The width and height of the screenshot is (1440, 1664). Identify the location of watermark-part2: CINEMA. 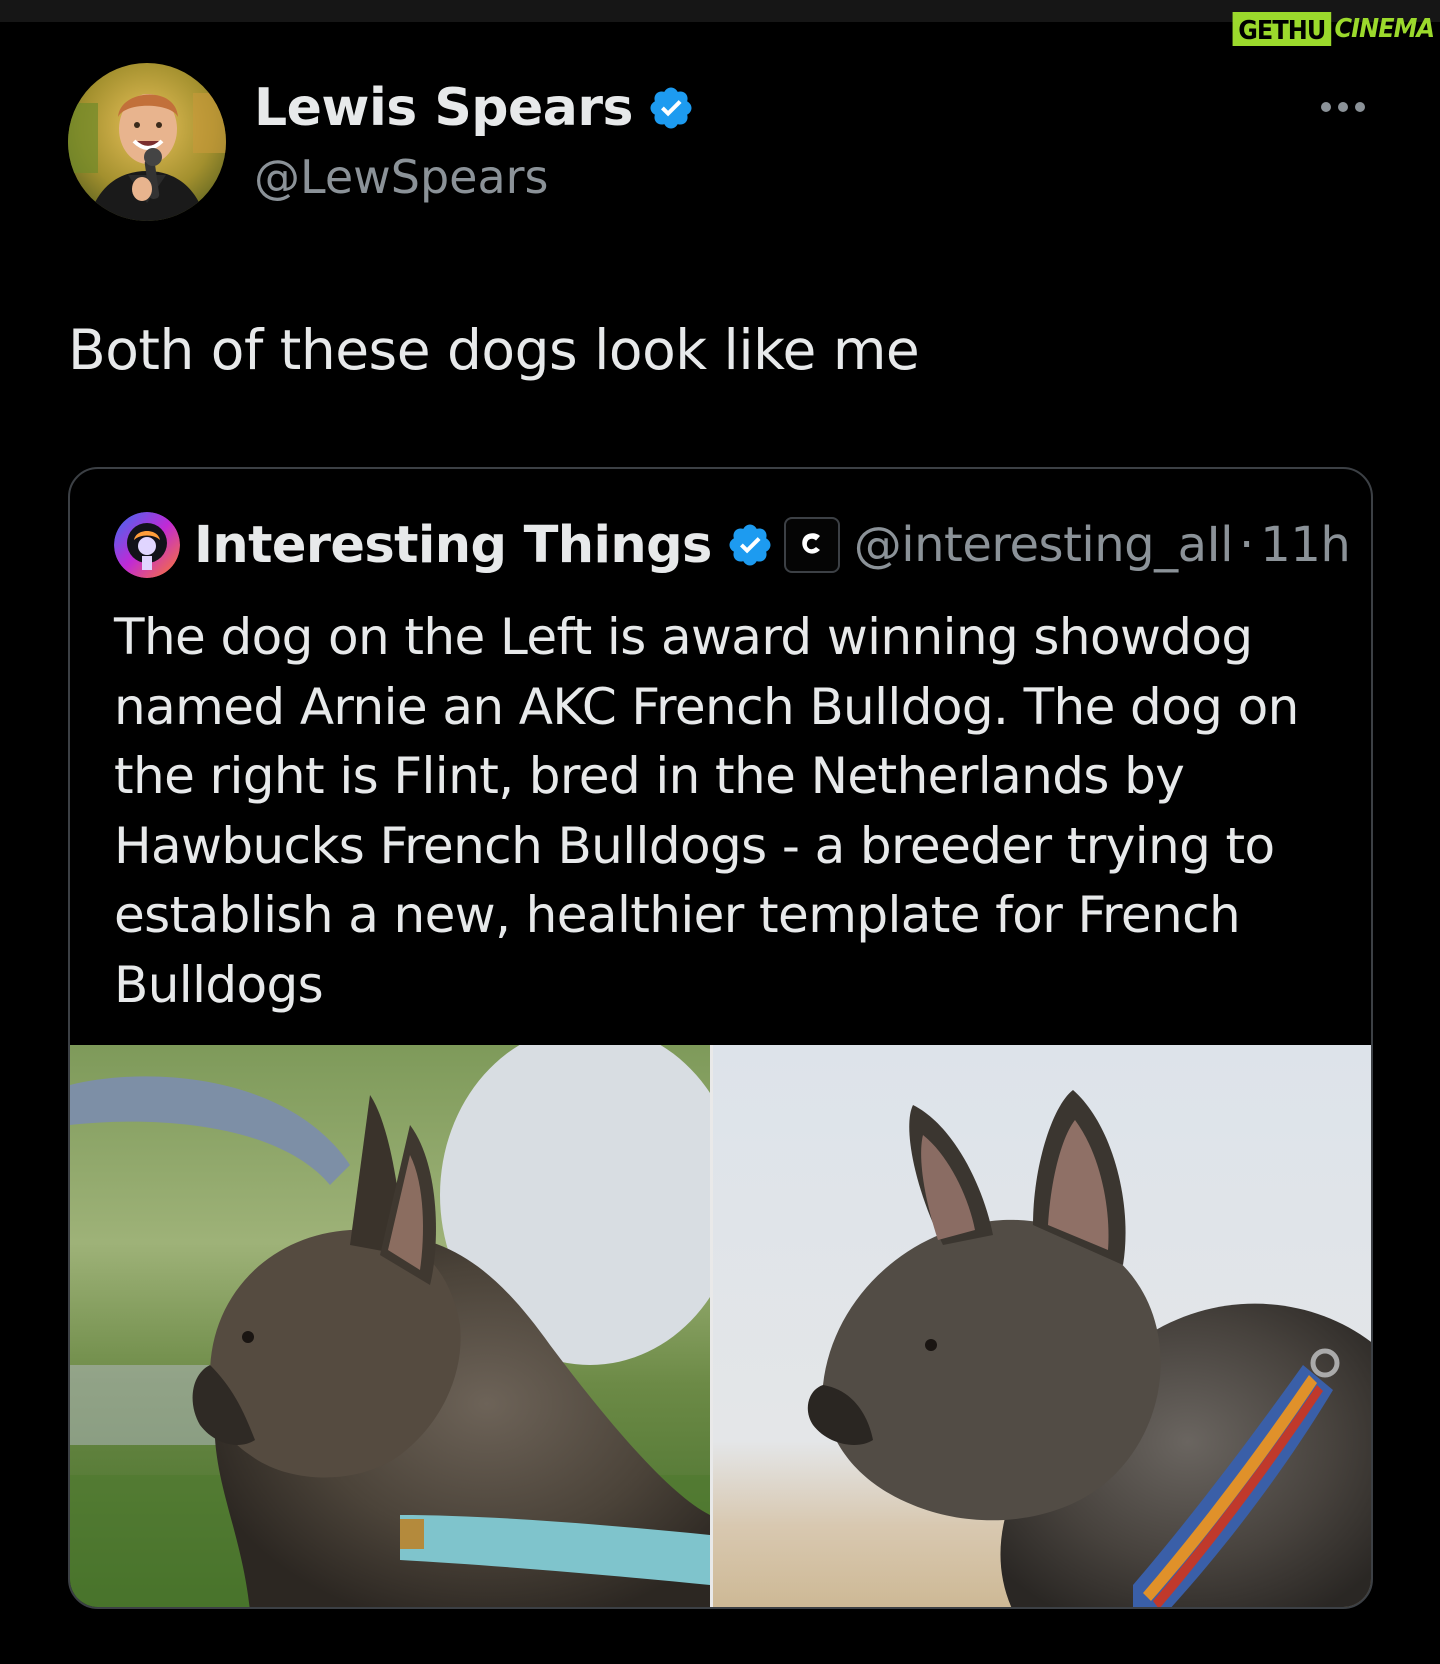
(1385, 29).